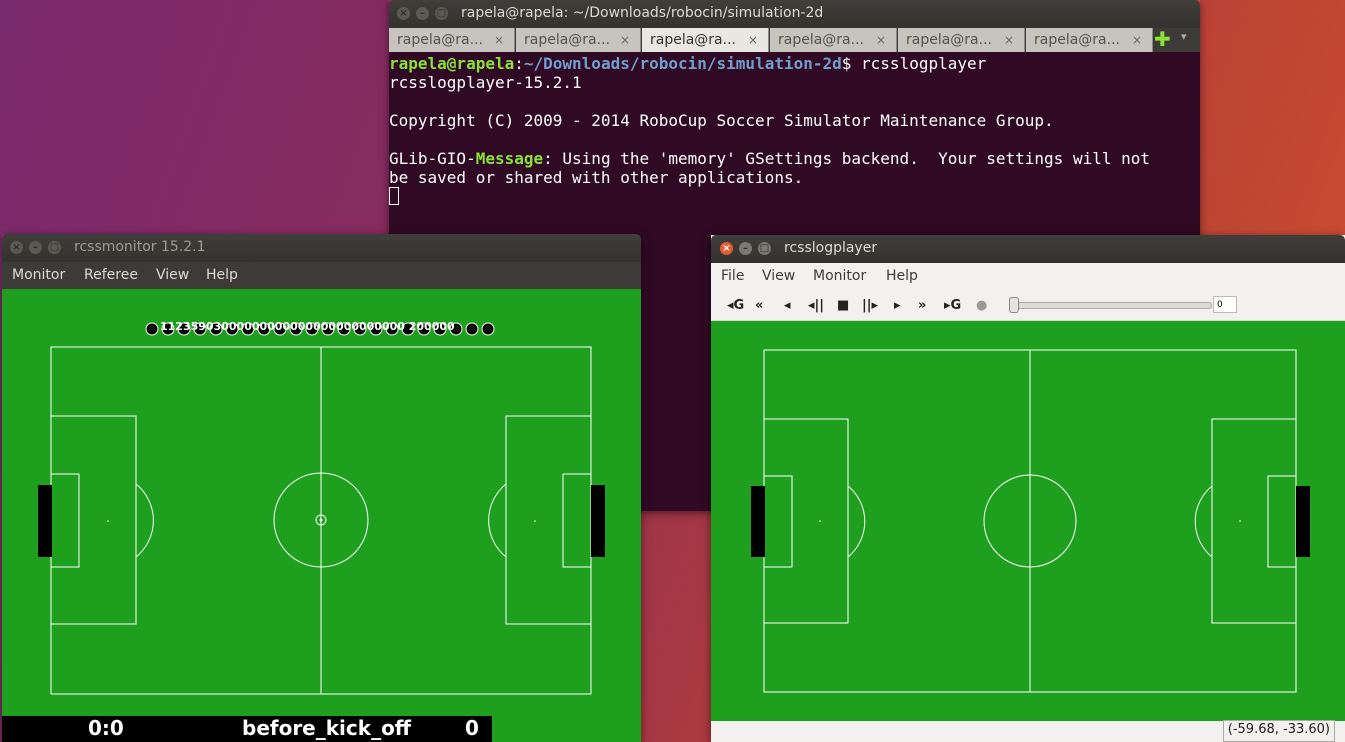 The width and height of the screenshot is (1345, 742). What do you see at coordinates (870, 305) in the screenshot?
I see `play-forward-icon: ||▸` at bounding box center [870, 305].